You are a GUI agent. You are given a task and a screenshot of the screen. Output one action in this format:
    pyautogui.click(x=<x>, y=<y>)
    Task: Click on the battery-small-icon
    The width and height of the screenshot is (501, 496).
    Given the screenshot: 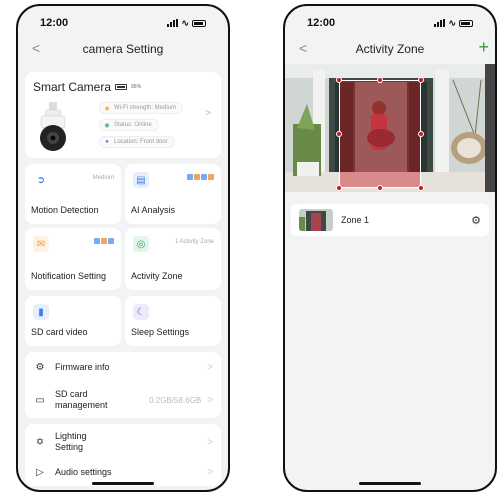 What is the action you would take?
    pyautogui.click(x=121, y=87)
    